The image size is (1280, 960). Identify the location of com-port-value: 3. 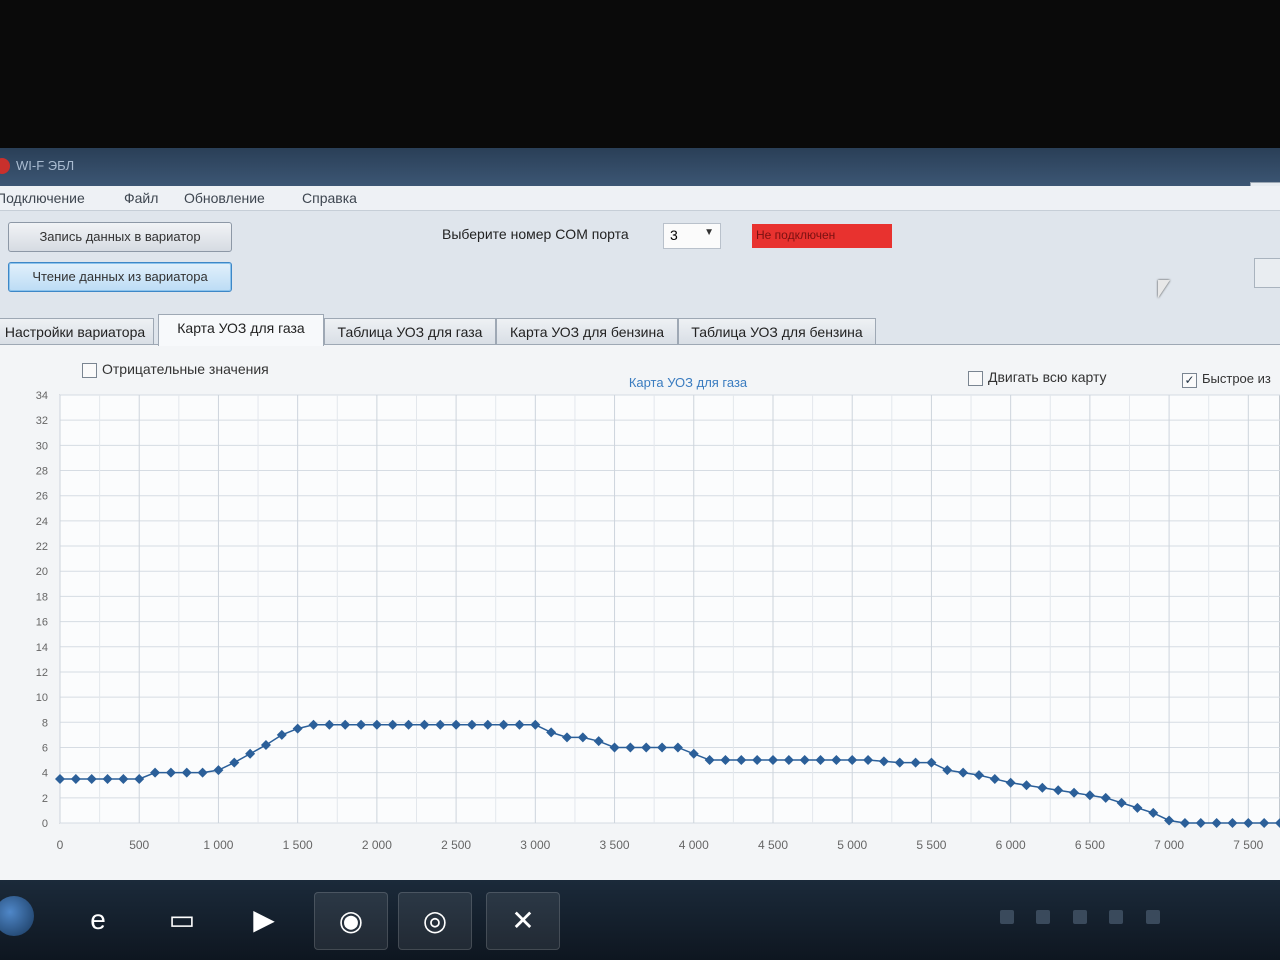
(674, 235).